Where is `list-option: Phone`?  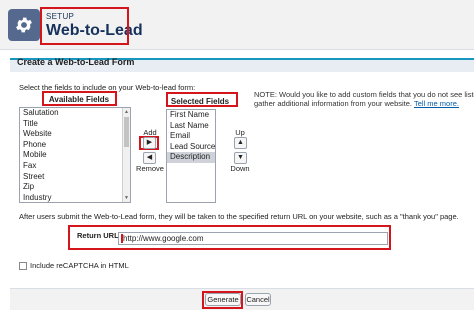
list-option: Phone is located at coordinates (75, 145).